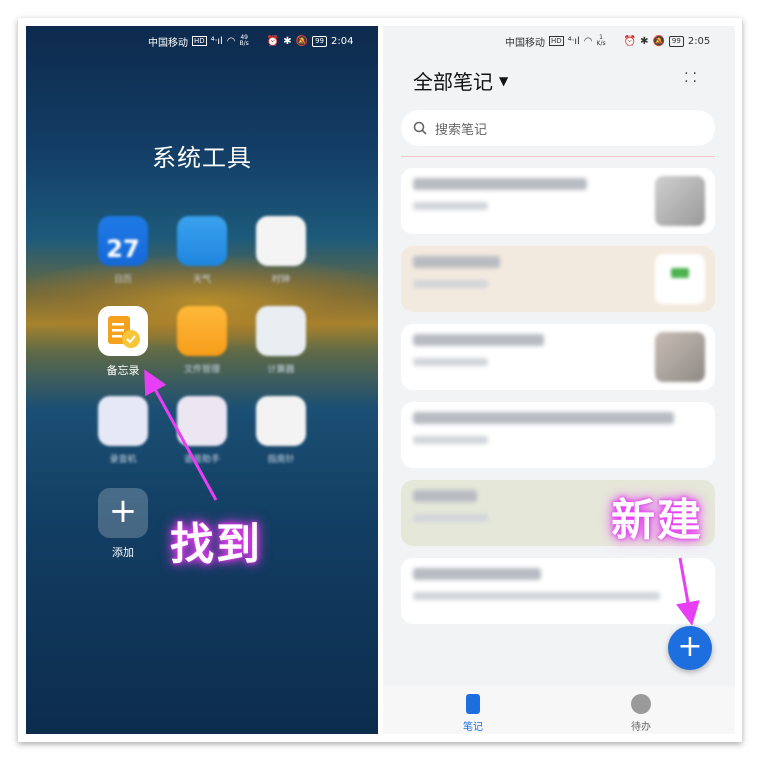 This screenshot has width=760, height=760. What do you see at coordinates (688, 591) in the screenshot?
I see `arrow-to-new-button` at bounding box center [688, 591].